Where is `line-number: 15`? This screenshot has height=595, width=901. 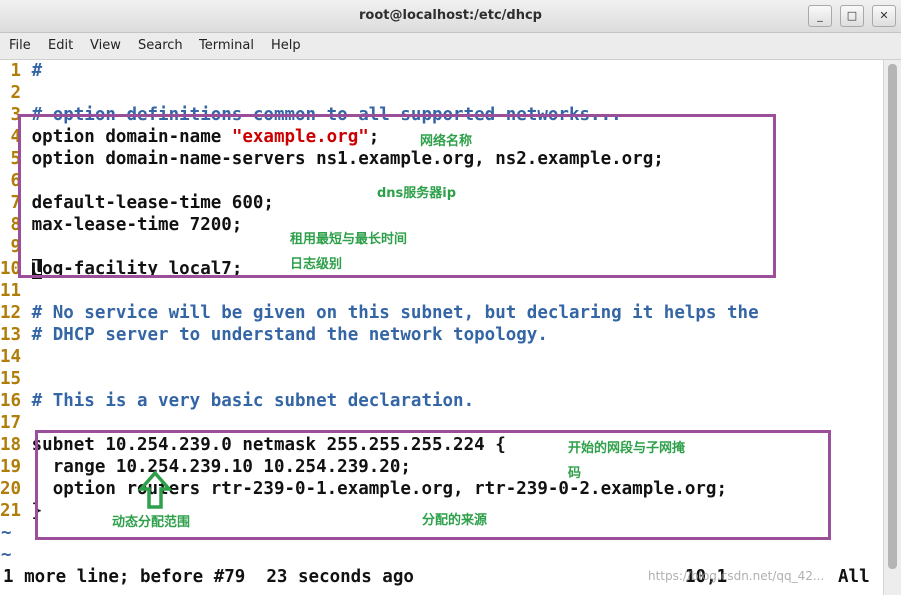
line-number: 15 is located at coordinates (11, 379).